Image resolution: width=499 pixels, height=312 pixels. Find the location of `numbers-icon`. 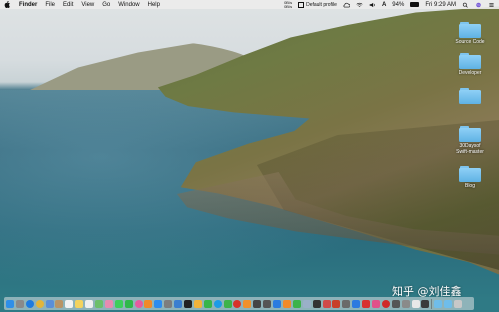

numbers-icon is located at coordinates (296, 303).